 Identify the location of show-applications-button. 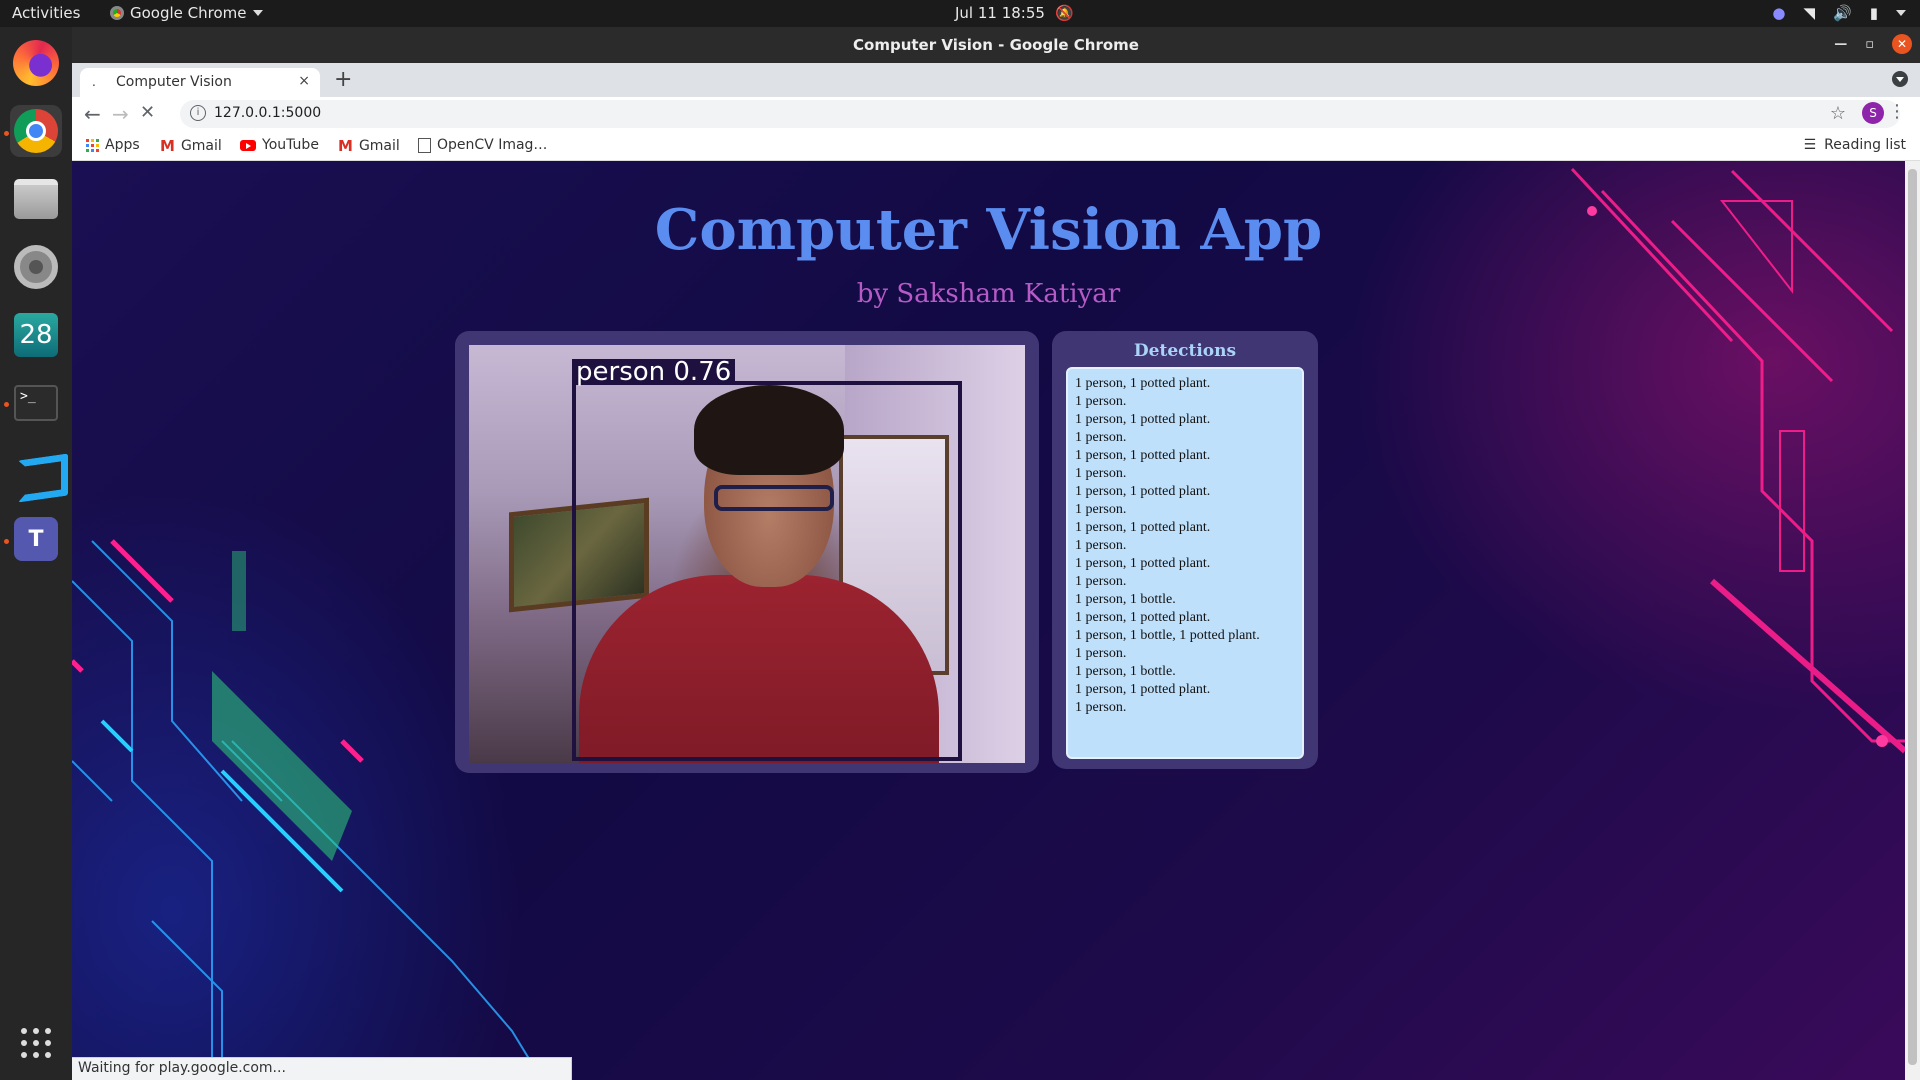
(36, 1043).